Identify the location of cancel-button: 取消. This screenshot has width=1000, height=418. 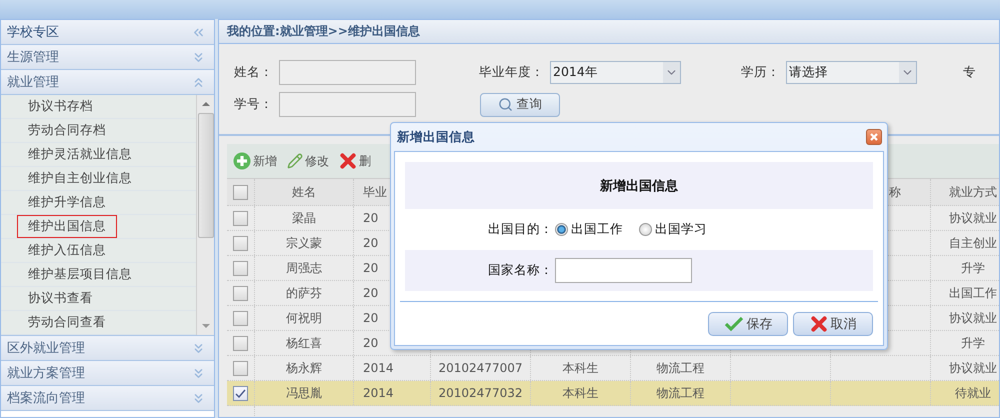
(833, 324).